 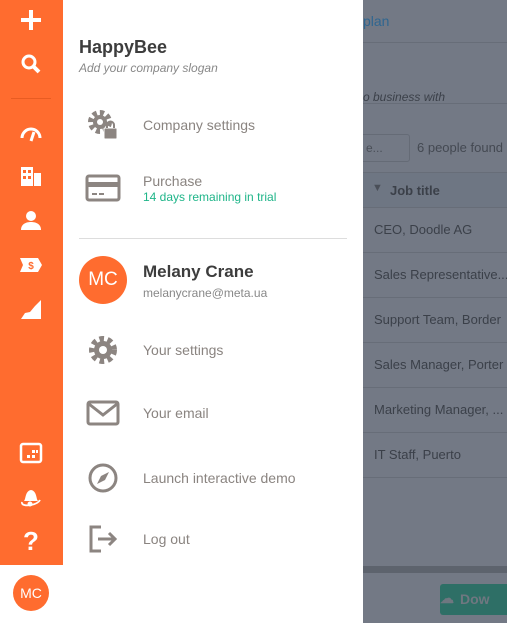 I want to click on person-icon, so click(x=31, y=220).